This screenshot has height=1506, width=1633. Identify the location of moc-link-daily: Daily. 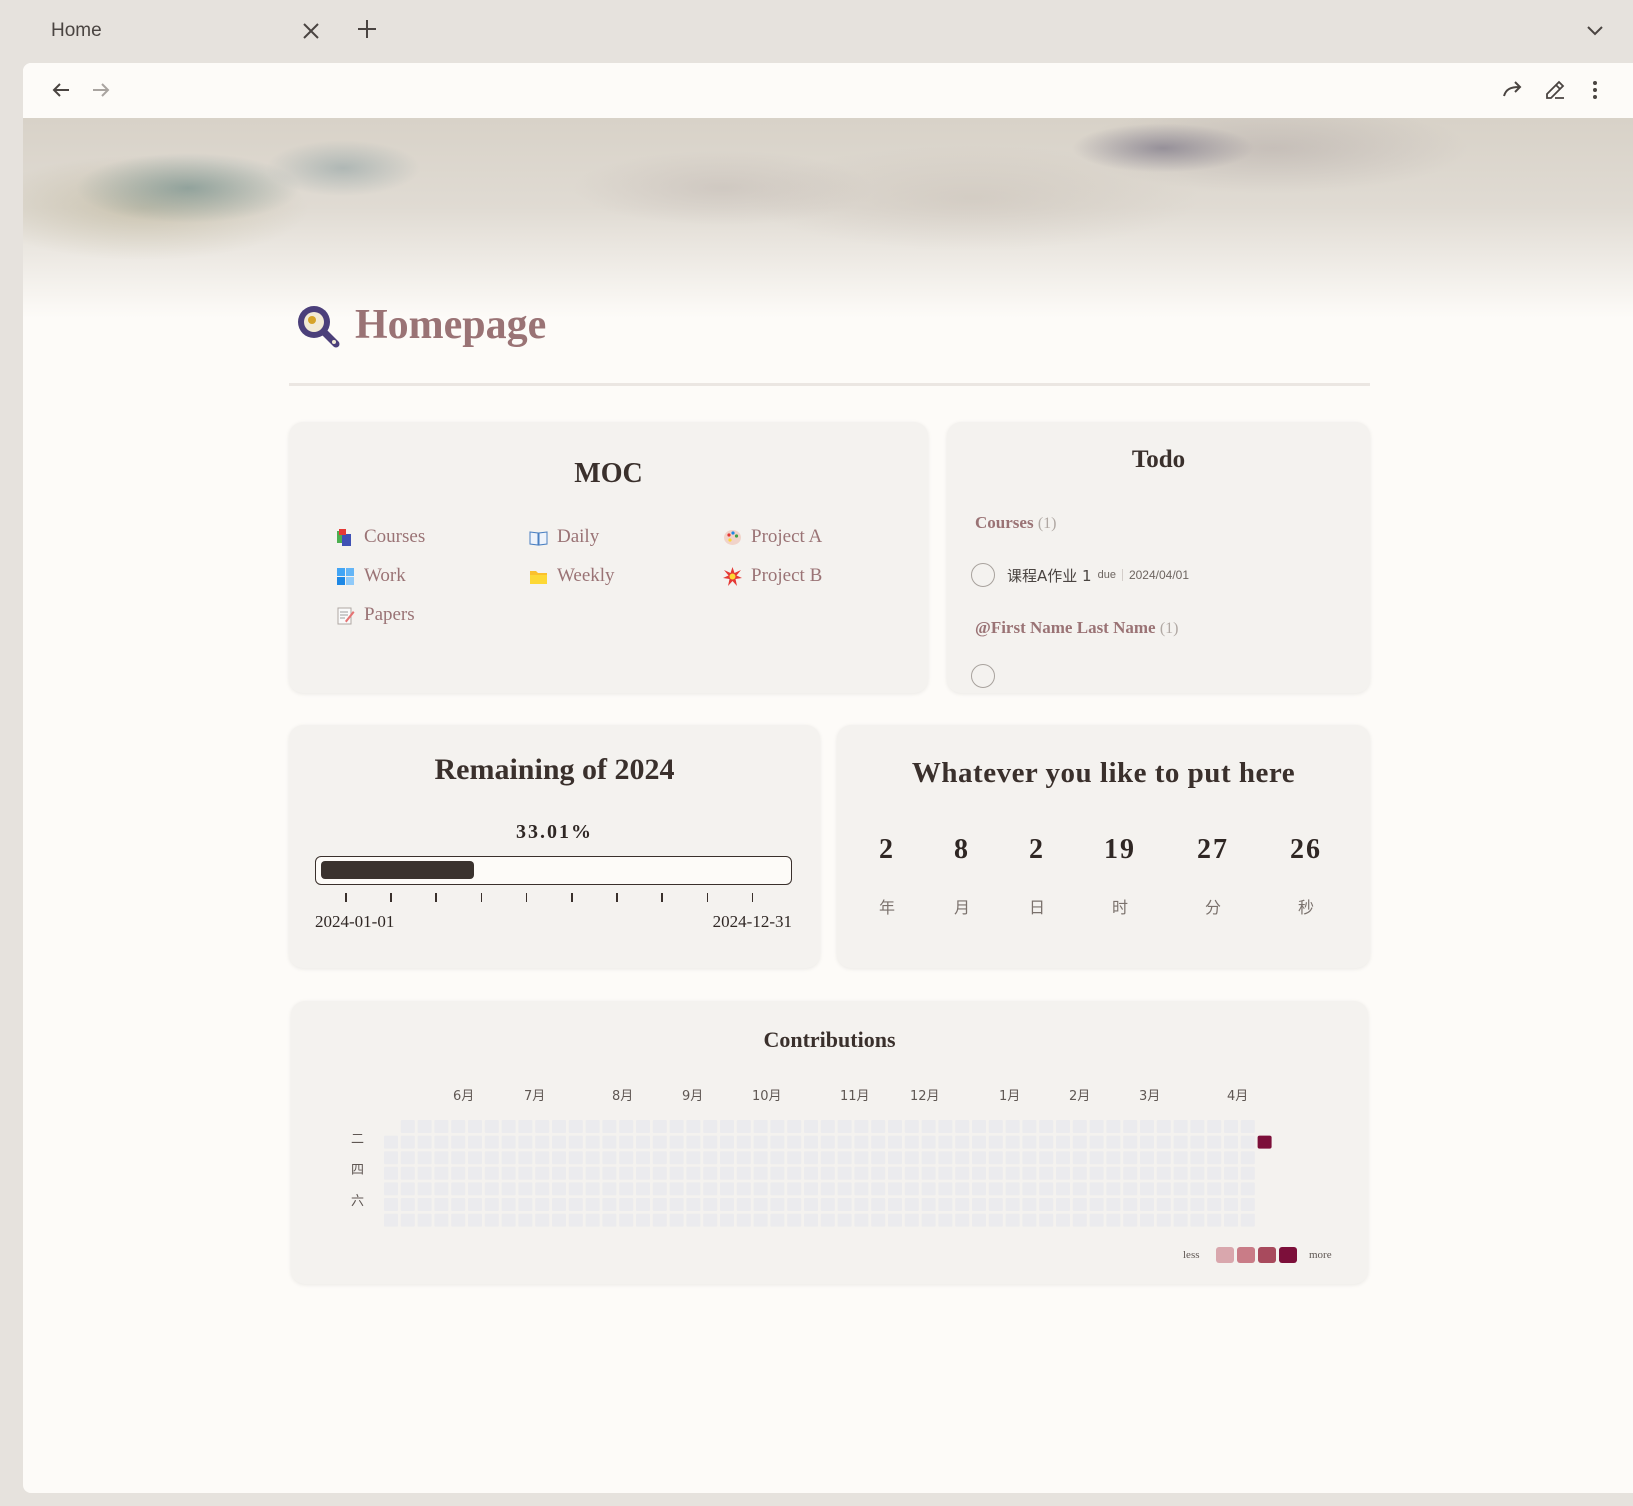
(564, 537).